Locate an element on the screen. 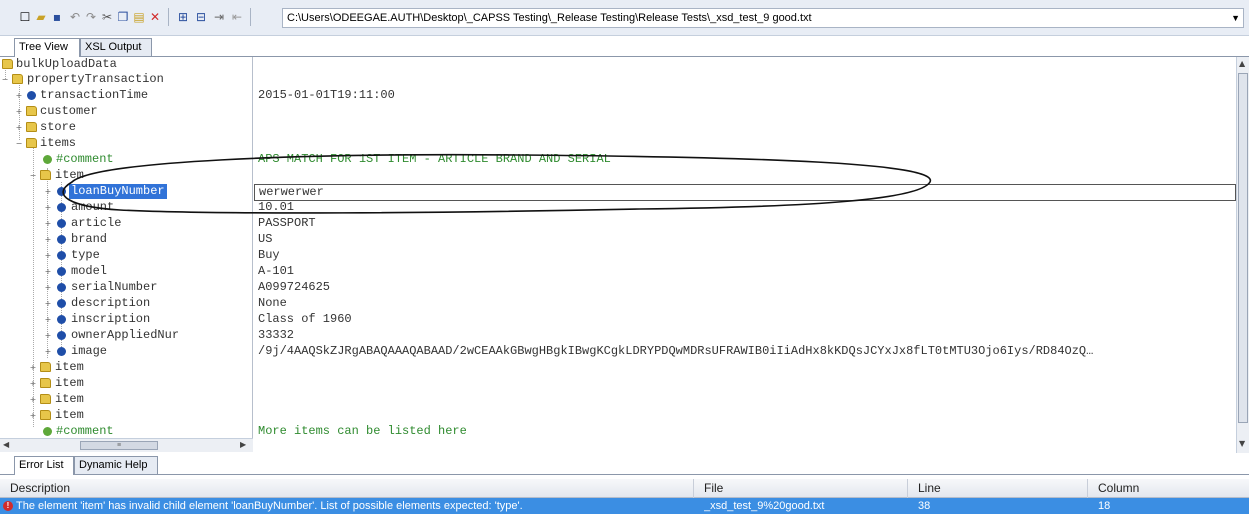  tree-horizontal-scrollbar: ◀ ≡ ▶ is located at coordinates (126, 445).